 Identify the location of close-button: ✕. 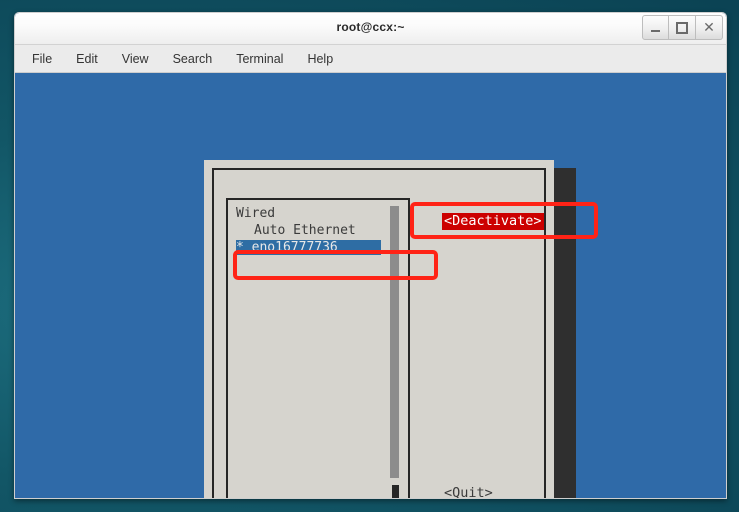
(709, 27).